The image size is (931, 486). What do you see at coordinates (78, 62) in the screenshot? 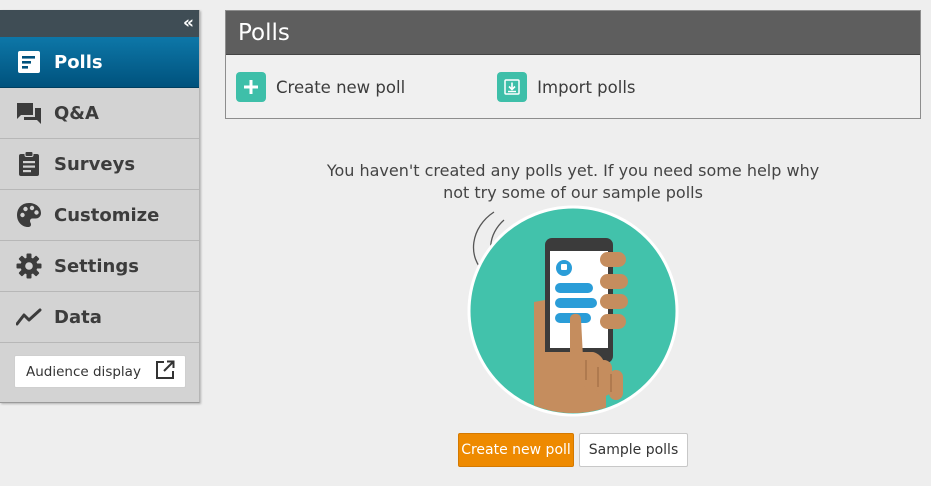
I see `sidebar-item-label: Polls` at bounding box center [78, 62].